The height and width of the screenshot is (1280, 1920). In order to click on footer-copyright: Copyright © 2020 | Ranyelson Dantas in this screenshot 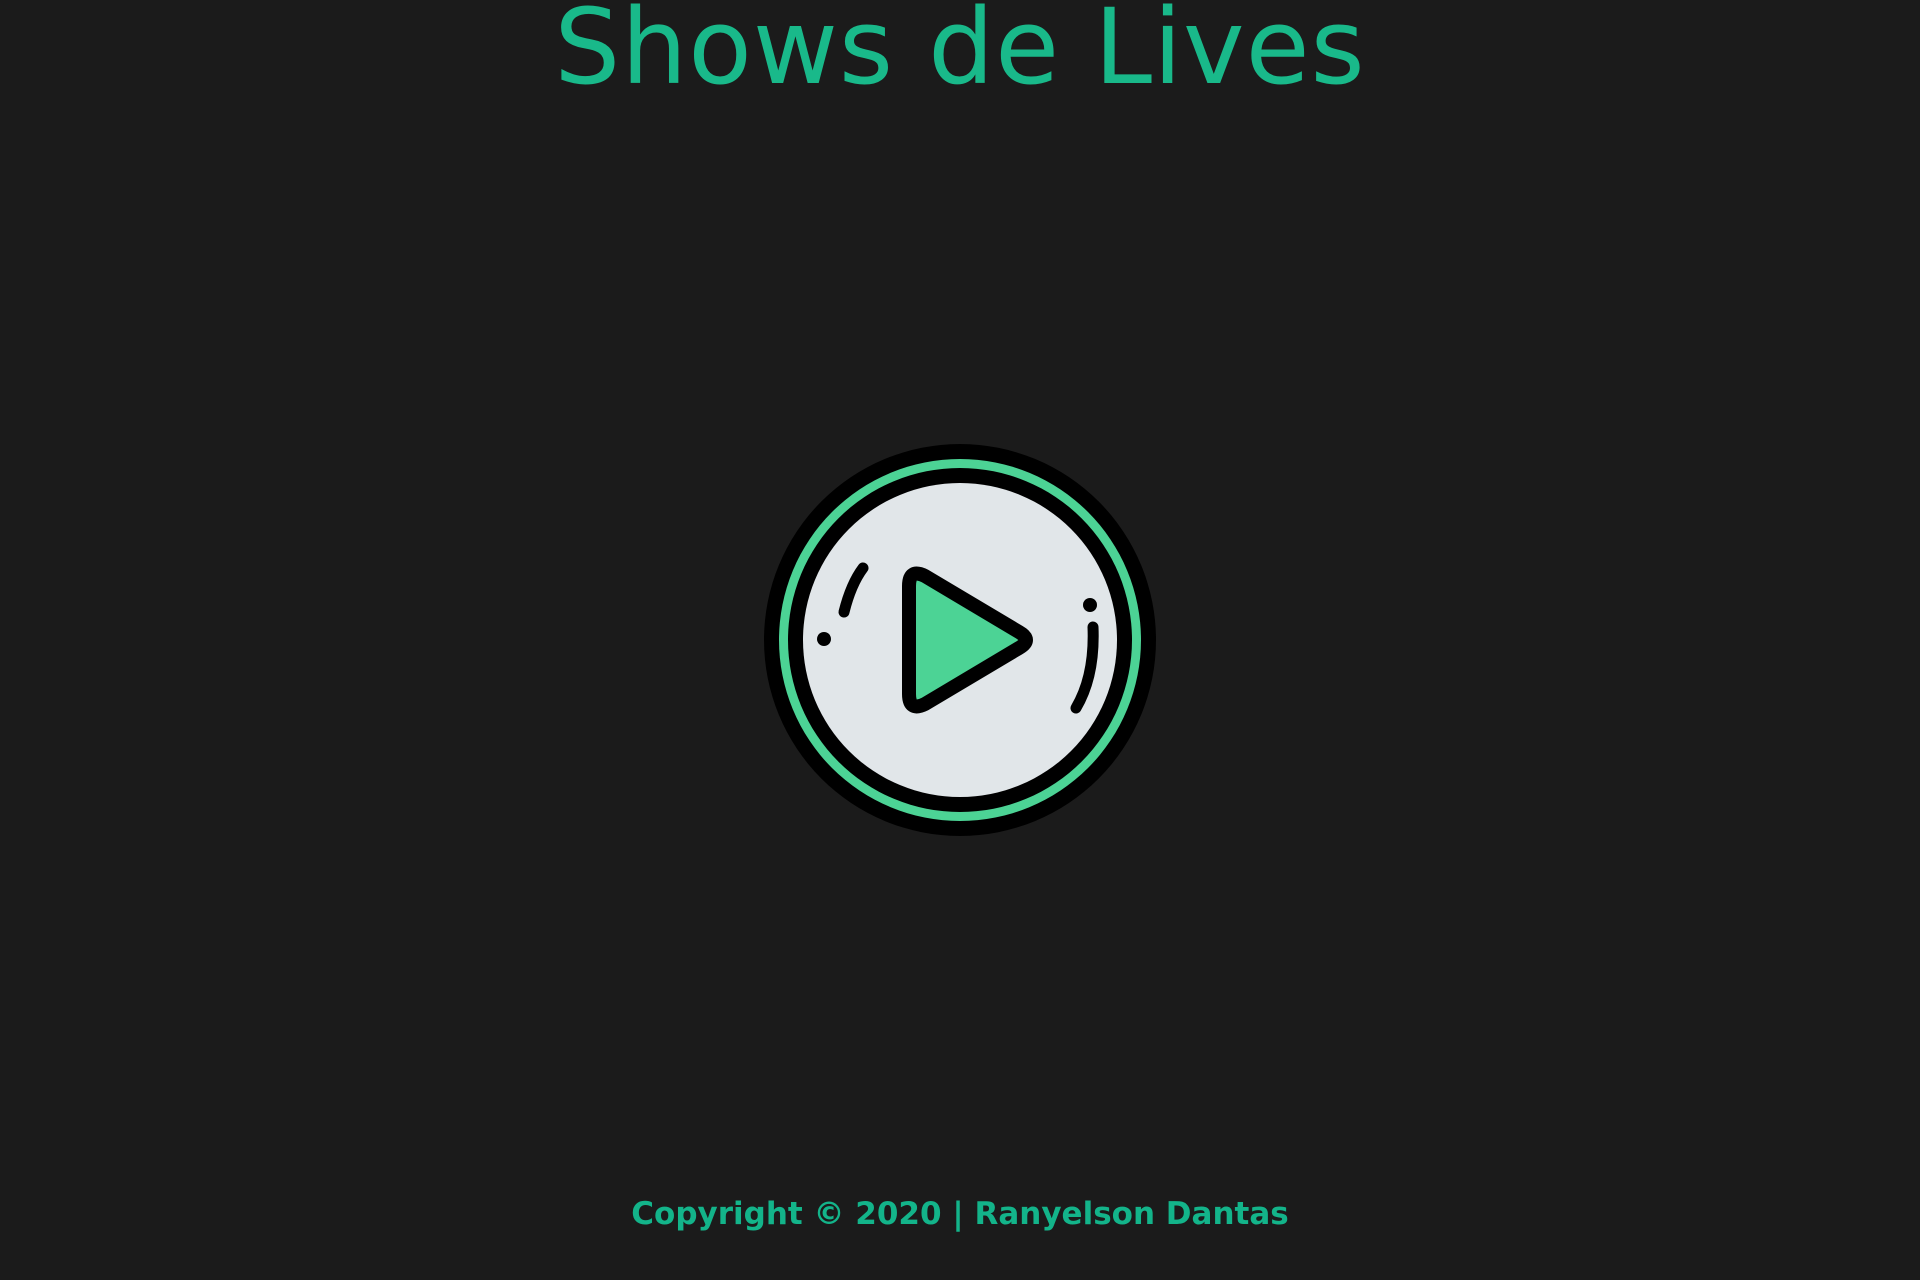, I will do `click(960, 1214)`.